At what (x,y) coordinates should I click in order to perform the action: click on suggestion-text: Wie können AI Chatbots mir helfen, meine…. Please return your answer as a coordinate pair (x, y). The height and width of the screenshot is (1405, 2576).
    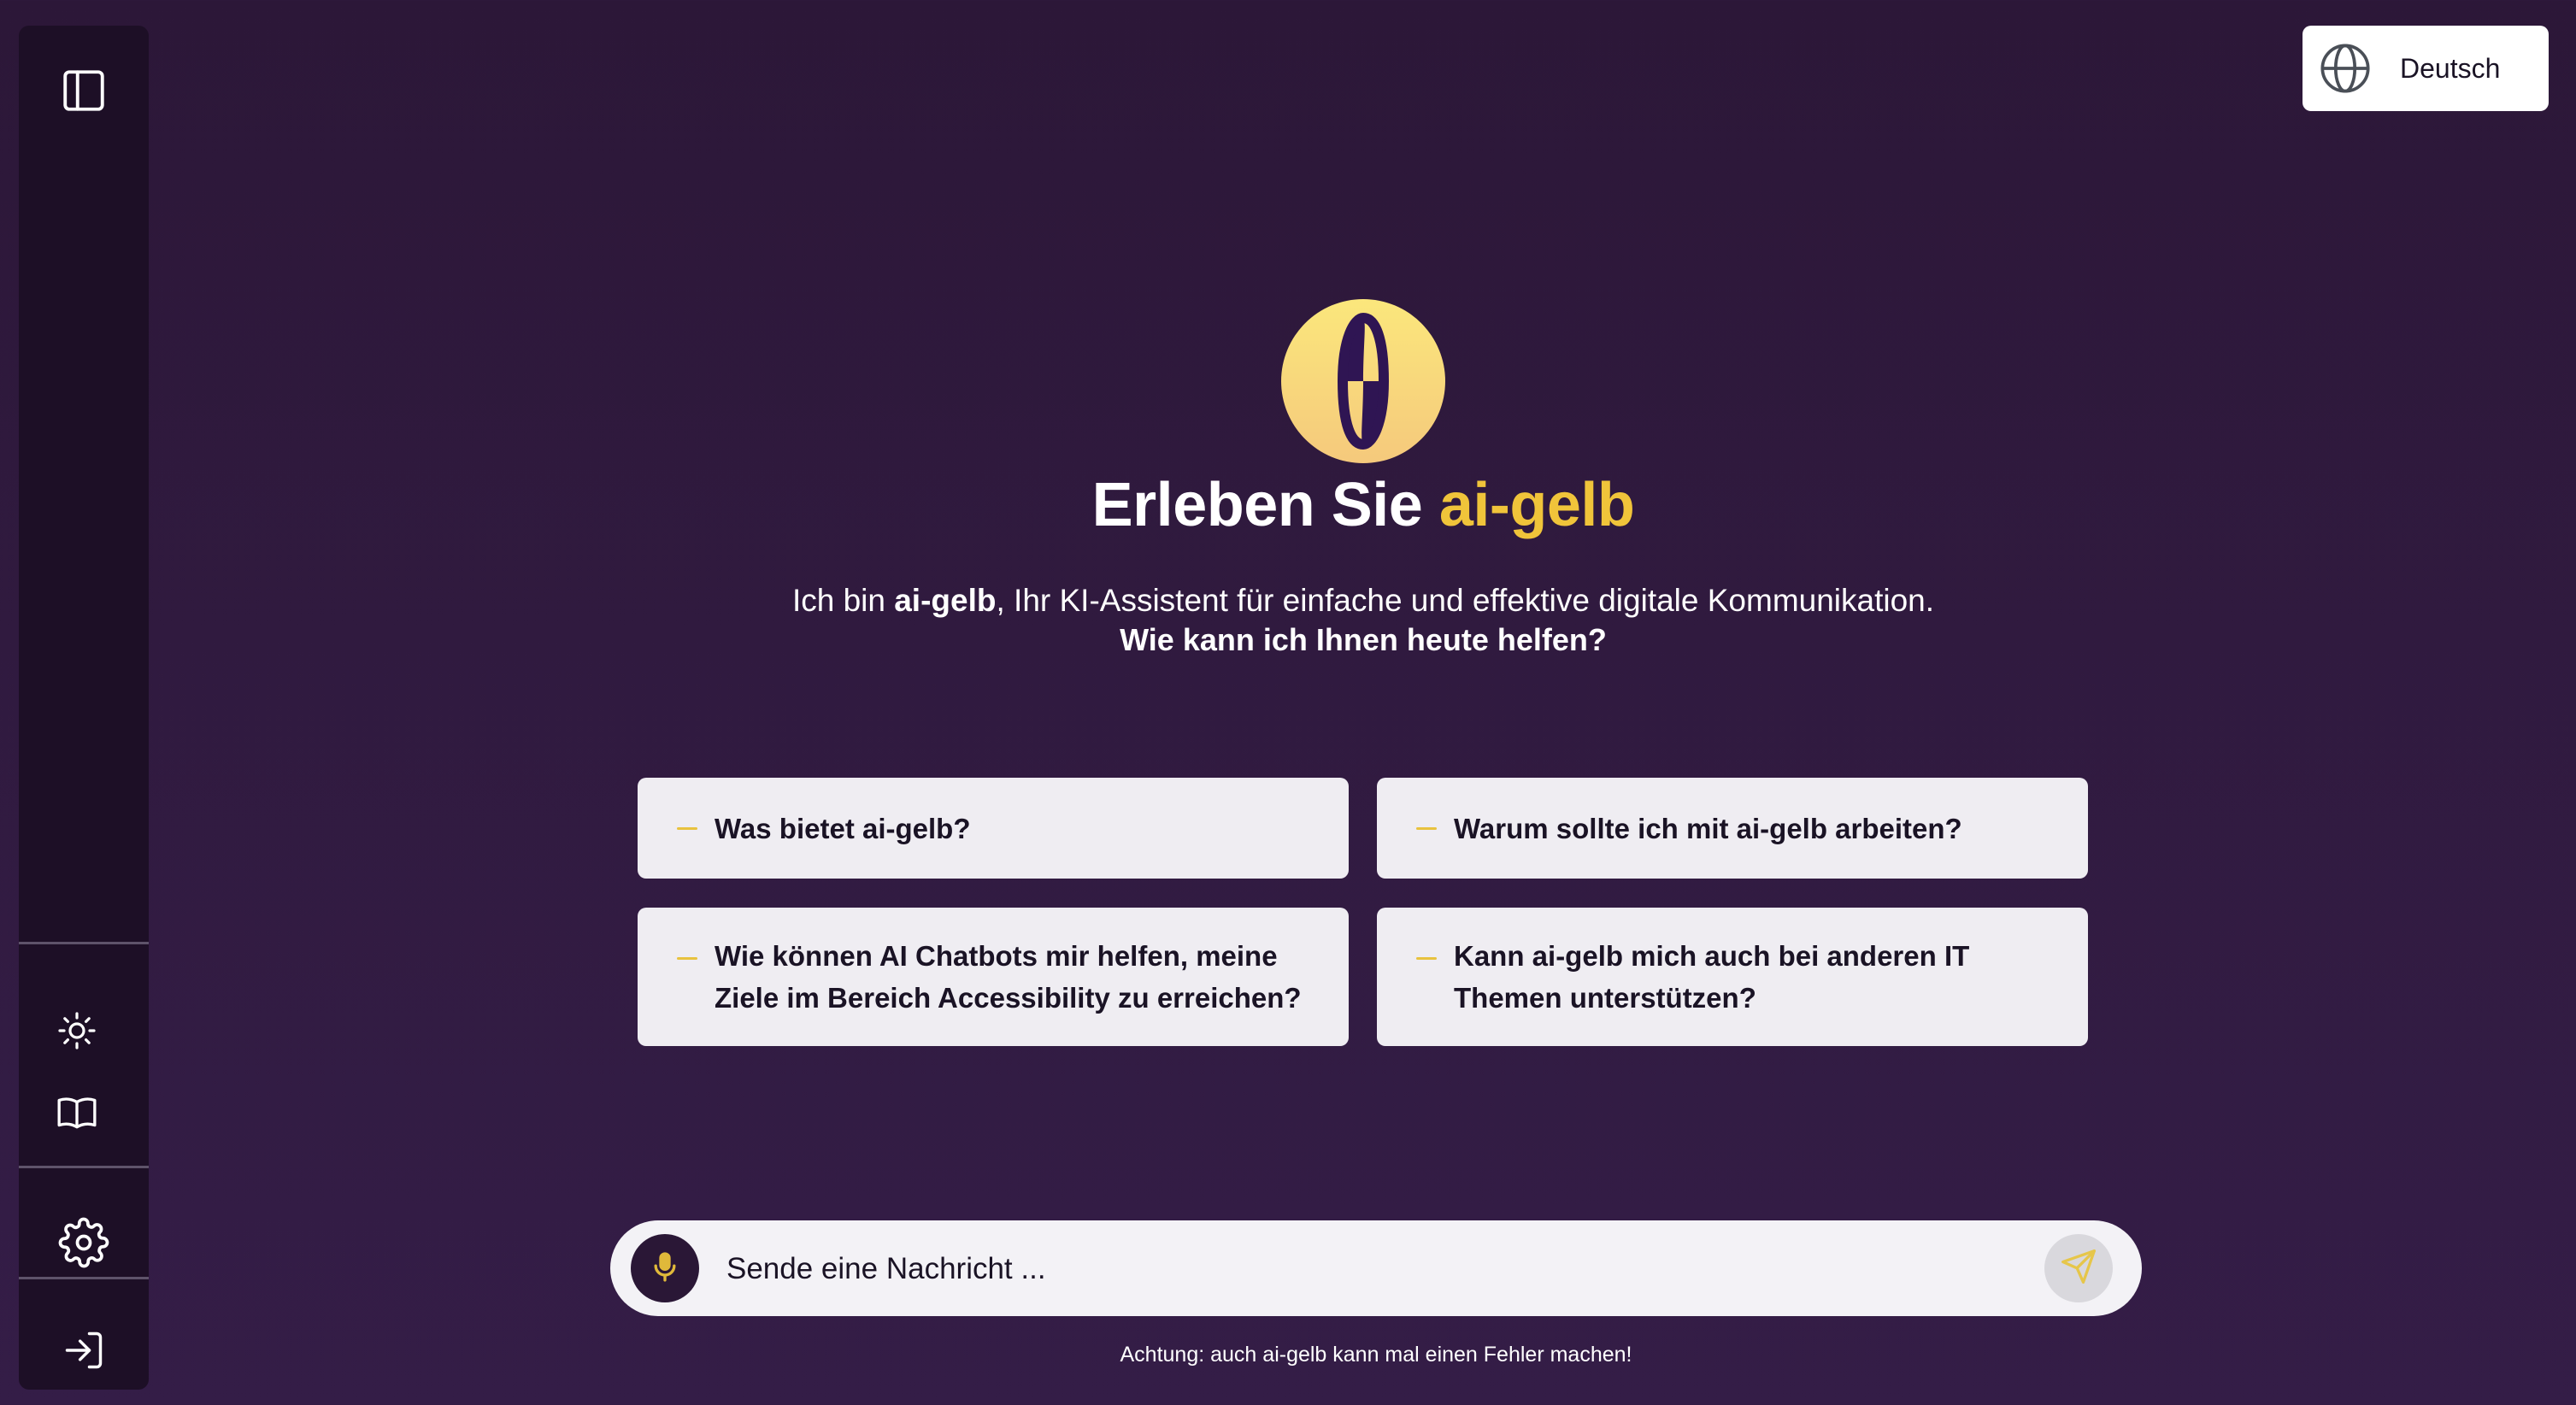
    Looking at the image, I should click on (1008, 977).